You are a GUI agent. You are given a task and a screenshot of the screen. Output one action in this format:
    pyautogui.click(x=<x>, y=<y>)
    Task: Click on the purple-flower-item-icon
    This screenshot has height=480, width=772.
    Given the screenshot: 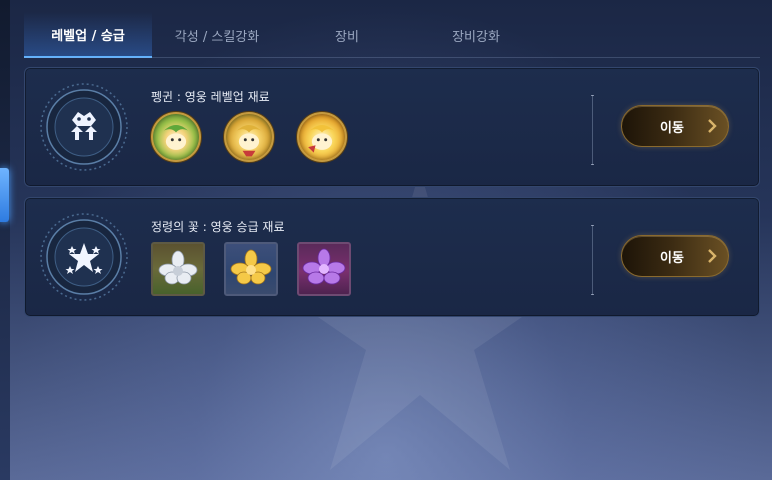 What is the action you would take?
    pyautogui.click(x=324, y=269)
    